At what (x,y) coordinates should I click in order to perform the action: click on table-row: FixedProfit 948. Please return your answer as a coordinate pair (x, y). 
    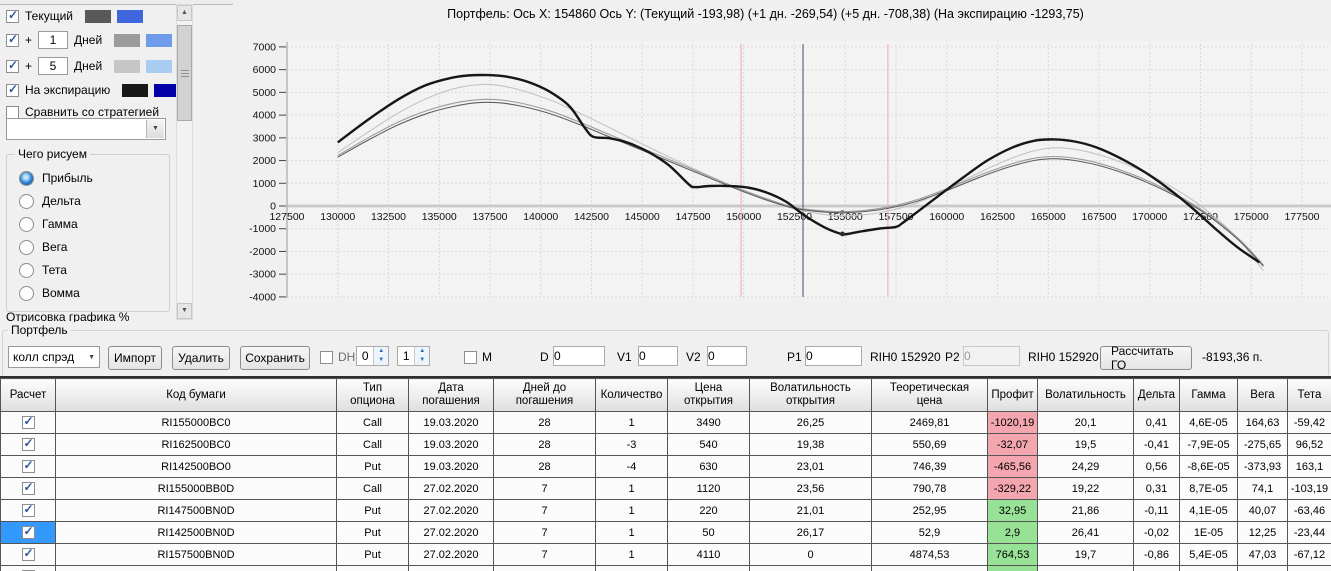
    Looking at the image, I should click on (665, 568).